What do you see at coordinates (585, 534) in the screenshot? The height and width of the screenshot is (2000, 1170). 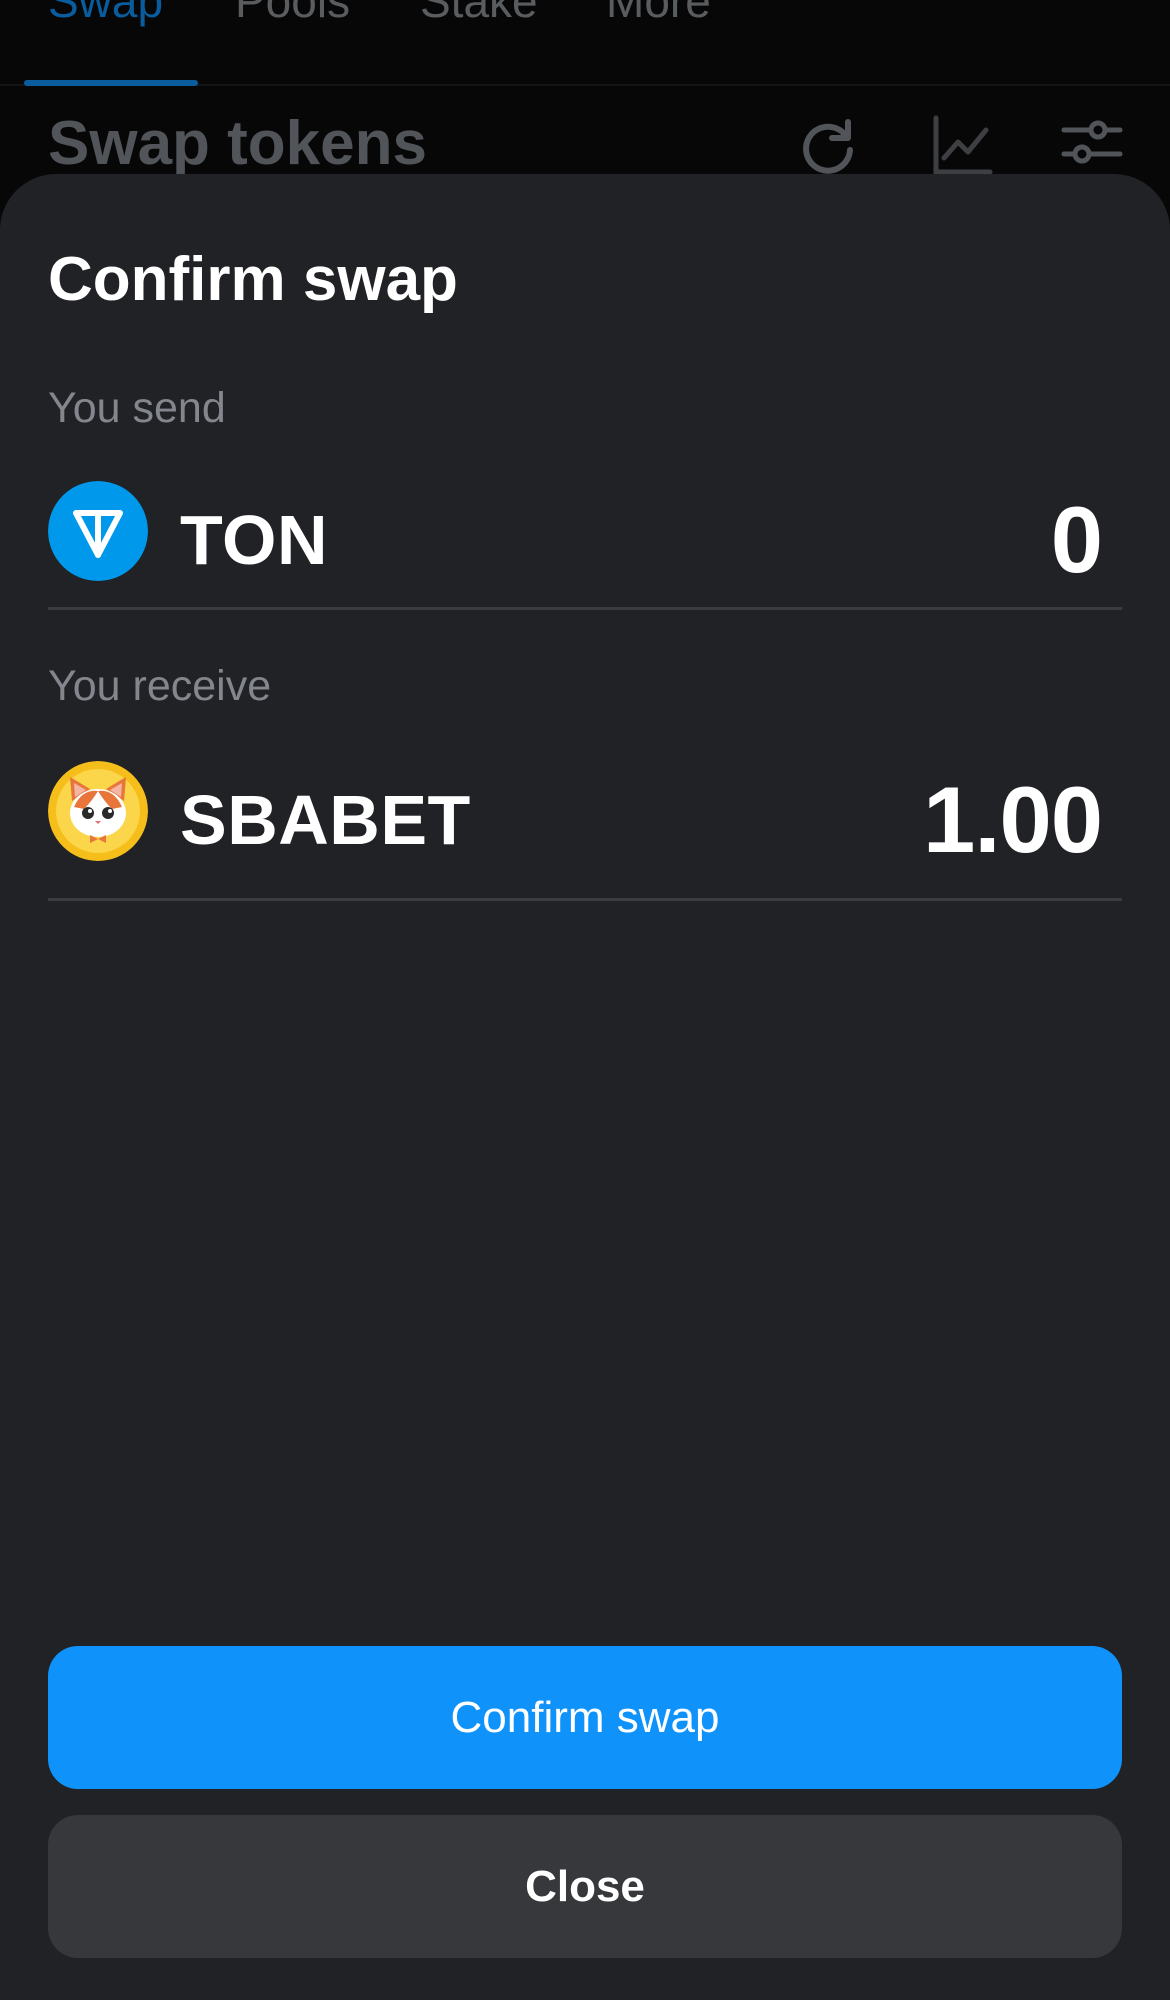 I see `send-token-row: TON 0` at bounding box center [585, 534].